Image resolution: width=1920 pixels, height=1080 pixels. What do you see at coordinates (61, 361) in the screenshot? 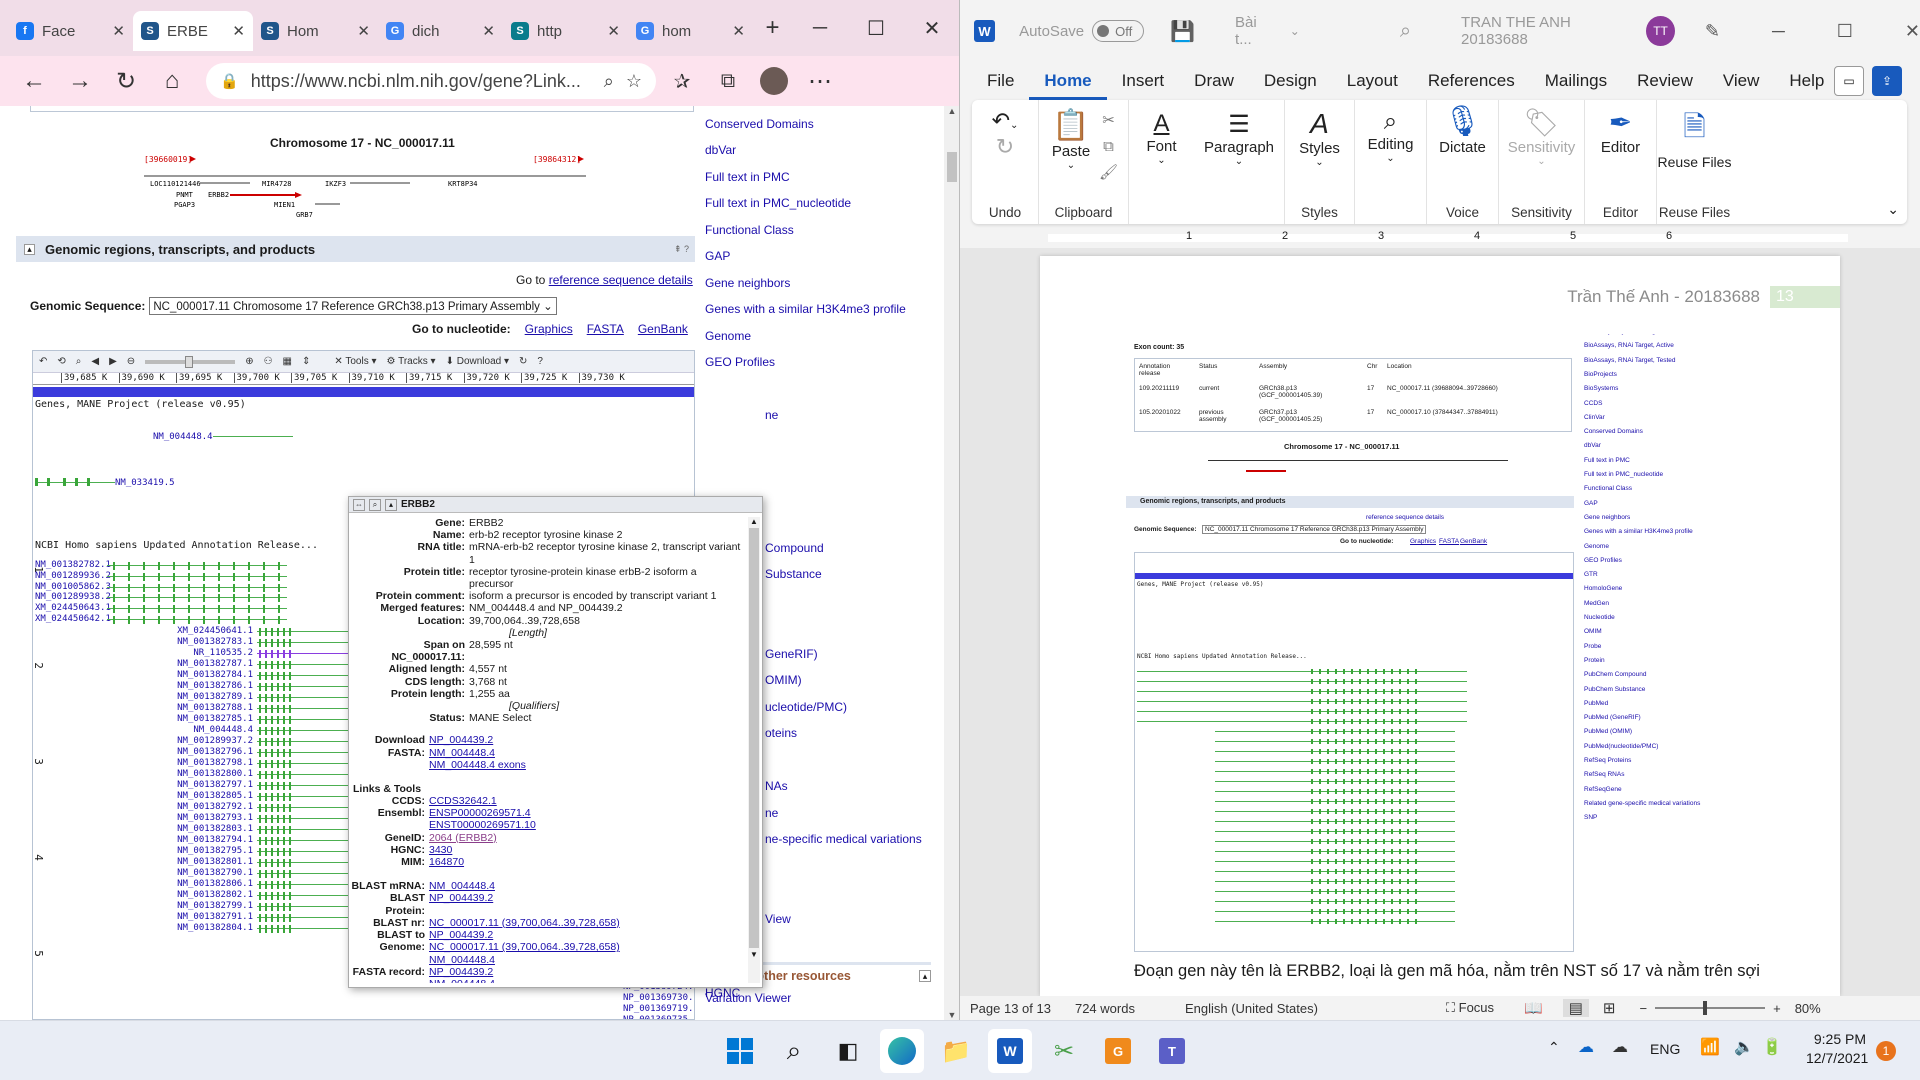
I see `reset-icon: ⟲` at bounding box center [61, 361].